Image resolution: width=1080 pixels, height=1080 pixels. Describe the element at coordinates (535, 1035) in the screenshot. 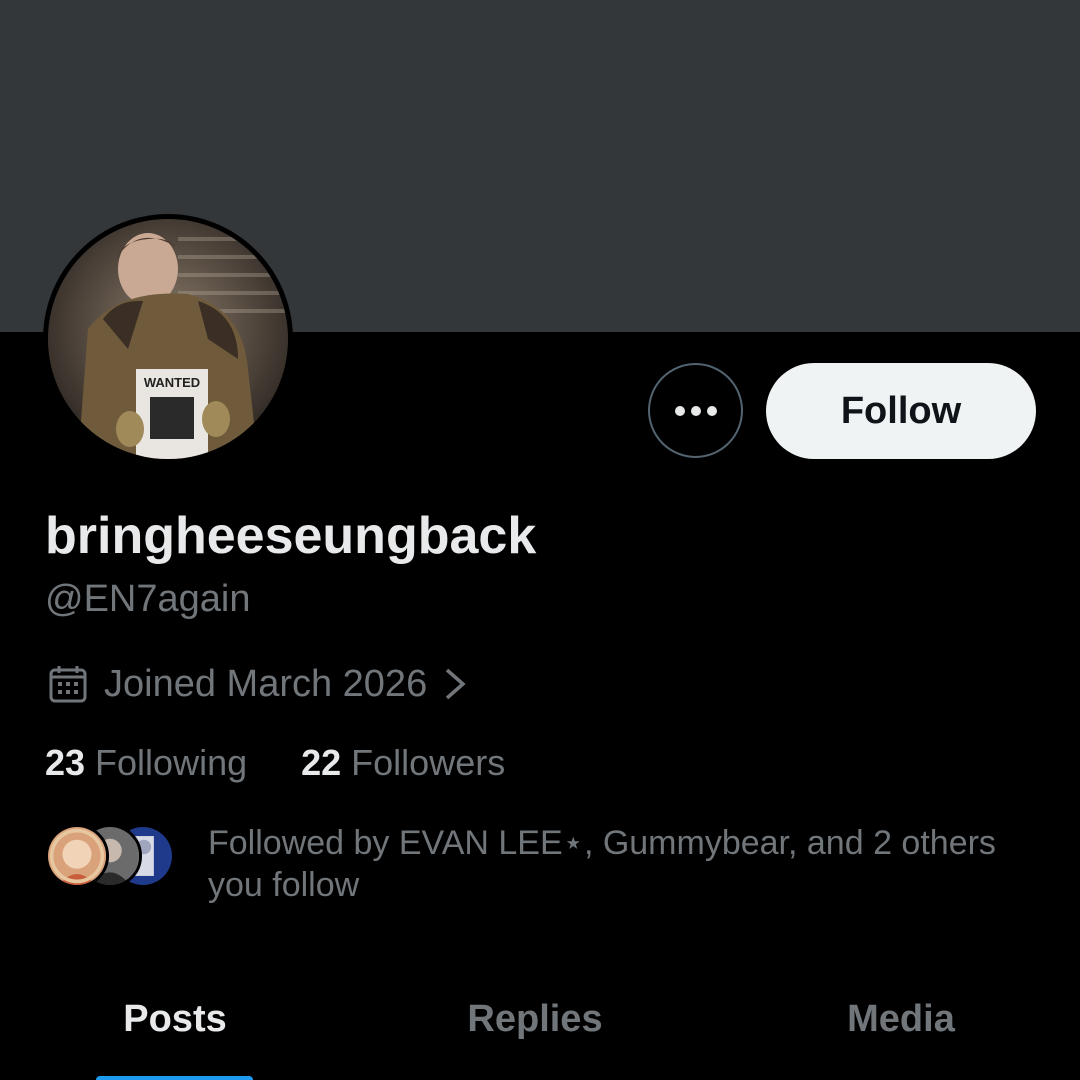

I see `tab-replies: Replies` at that location.